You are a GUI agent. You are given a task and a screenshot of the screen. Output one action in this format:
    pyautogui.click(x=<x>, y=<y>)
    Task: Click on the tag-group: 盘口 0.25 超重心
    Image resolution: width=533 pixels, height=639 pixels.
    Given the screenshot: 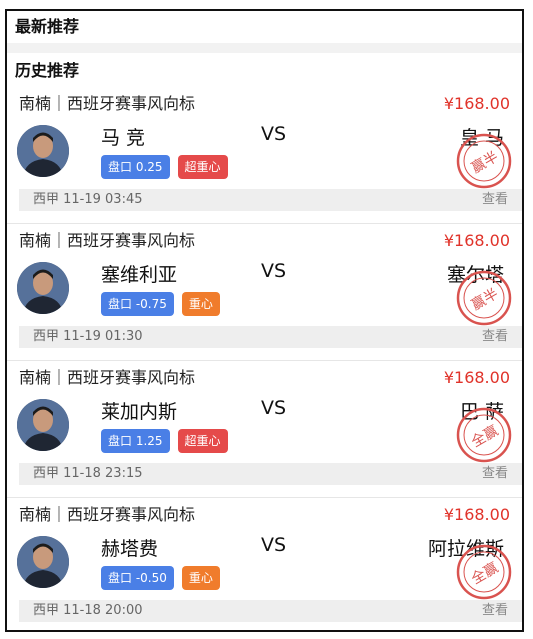 What is the action you would take?
    pyautogui.click(x=164, y=167)
    